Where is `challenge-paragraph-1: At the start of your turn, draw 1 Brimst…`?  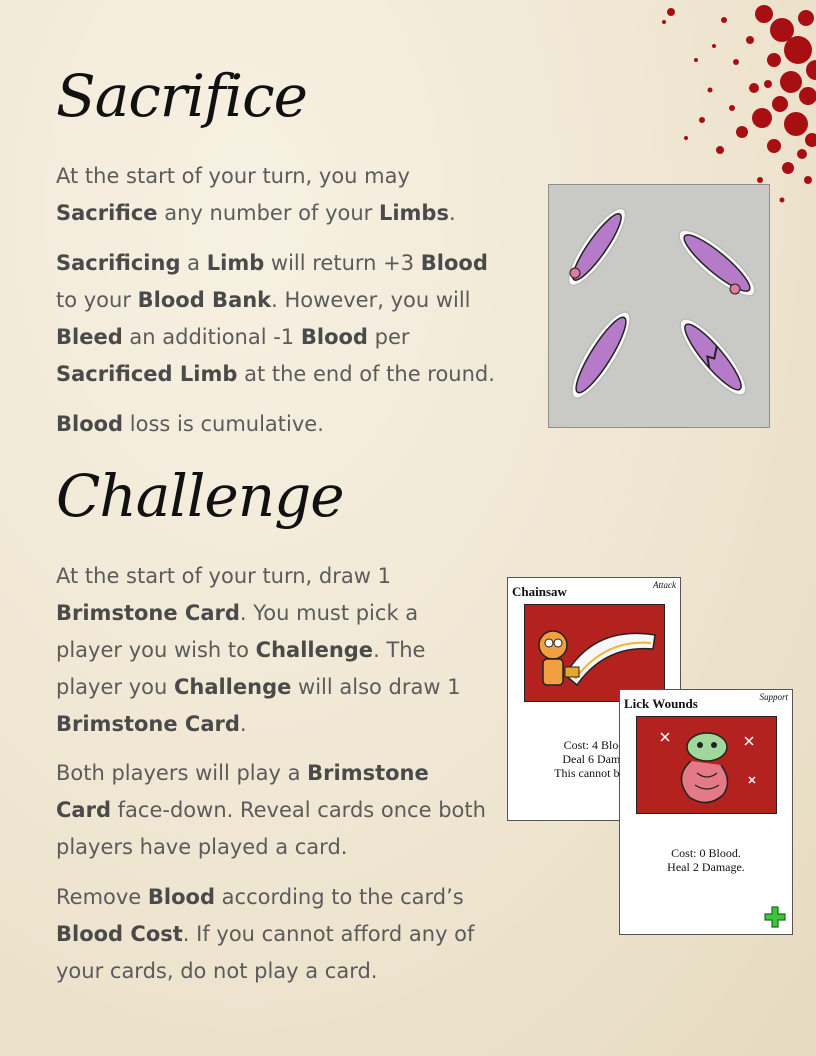 challenge-paragraph-1: At the start of your turn, draw 1 Brimst… is located at coordinates (272, 650).